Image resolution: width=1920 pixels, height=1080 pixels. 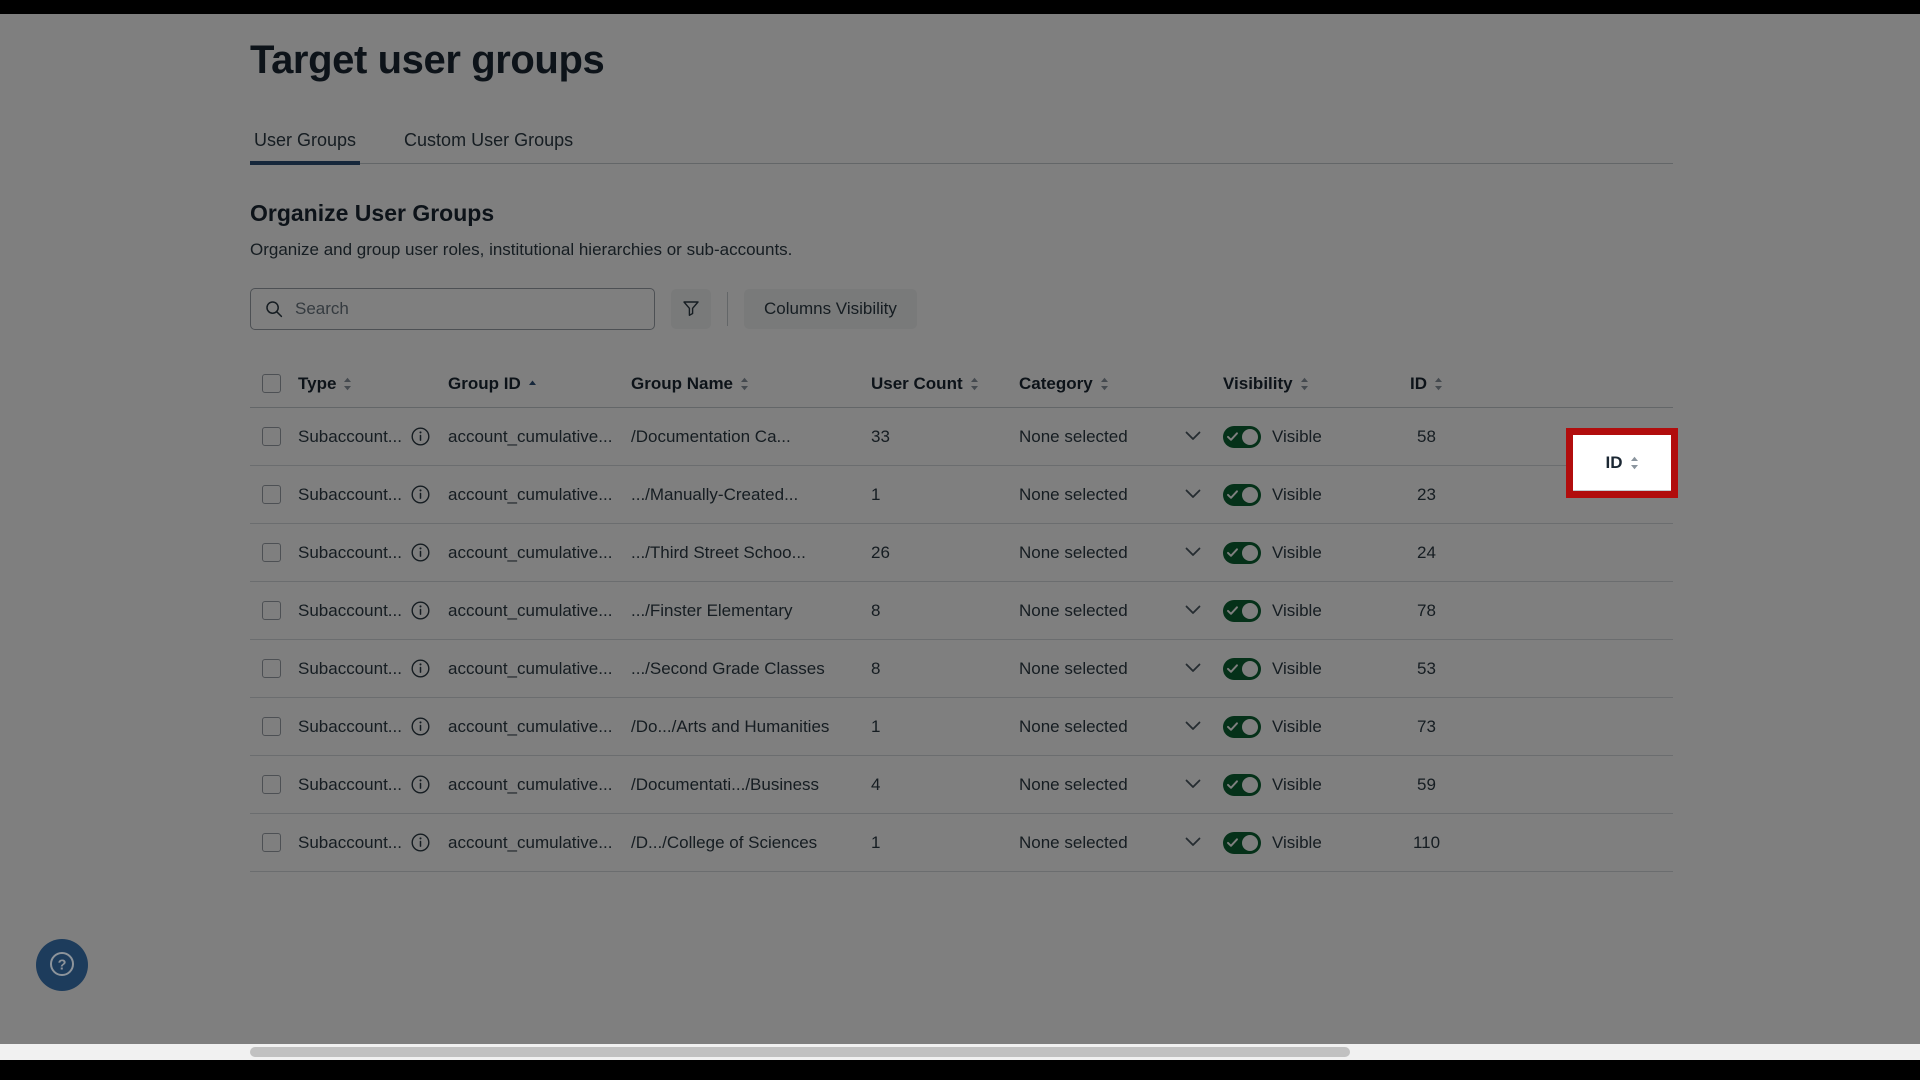 What do you see at coordinates (727, 309) in the screenshot?
I see `toolbar-divider` at bounding box center [727, 309].